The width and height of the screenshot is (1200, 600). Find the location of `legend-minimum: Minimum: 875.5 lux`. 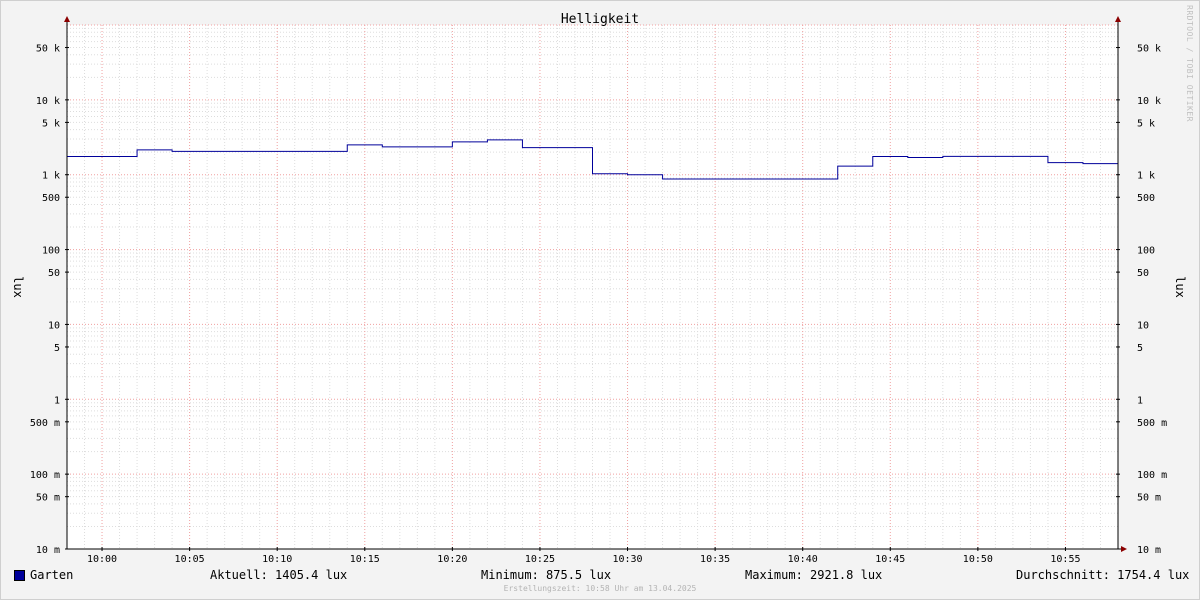

legend-minimum: Minimum: 875.5 lux is located at coordinates (546, 575).